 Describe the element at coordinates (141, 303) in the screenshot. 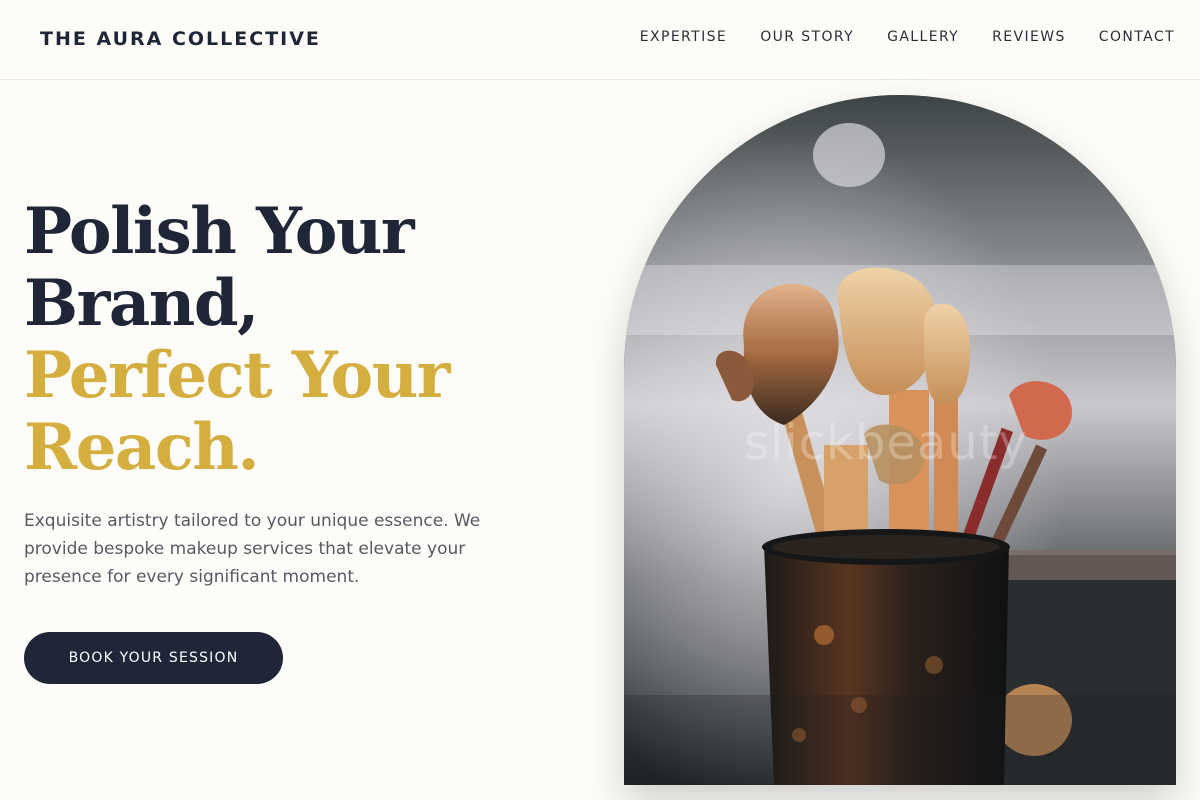

I see `headline-line-2: Brand,` at that location.